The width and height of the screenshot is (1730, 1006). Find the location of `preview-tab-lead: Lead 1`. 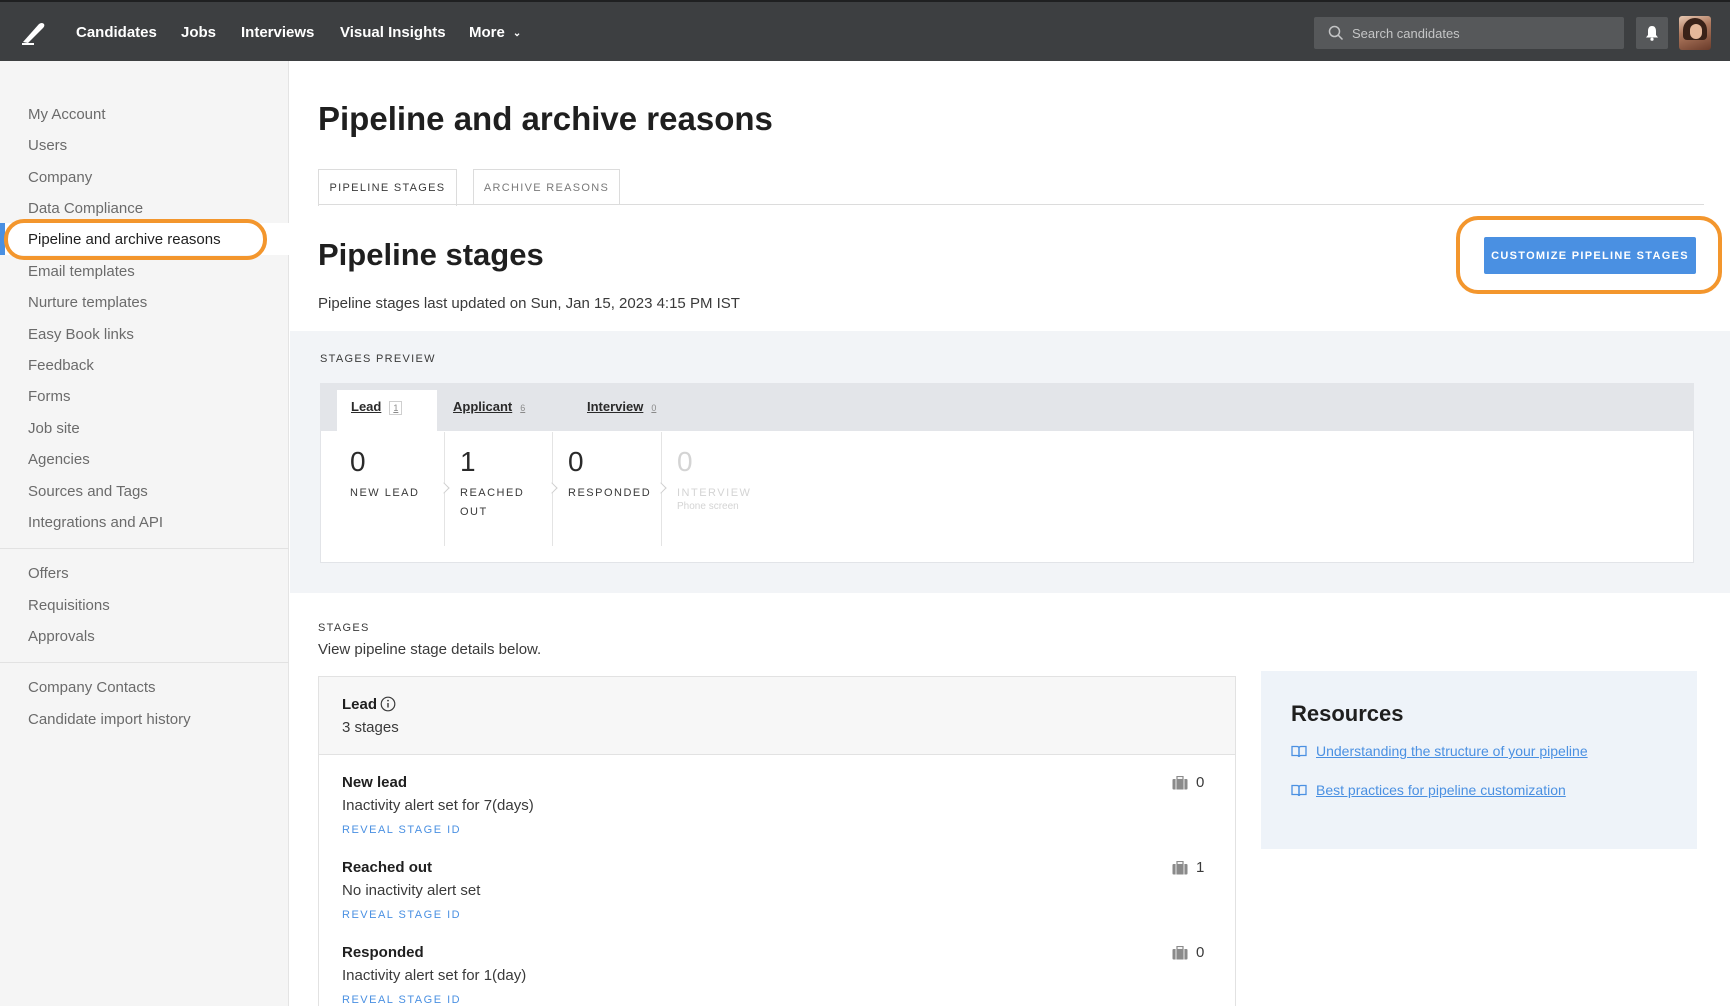

preview-tab-lead: Lead 1 is located at coordinates (377, 407).